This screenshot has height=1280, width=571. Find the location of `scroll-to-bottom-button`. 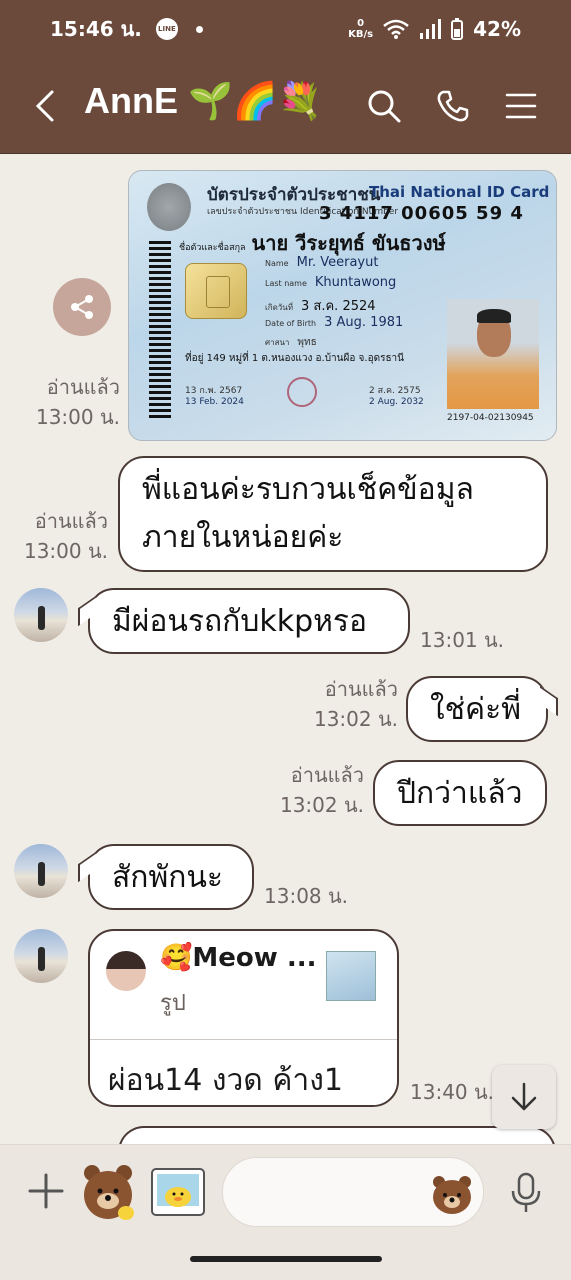

scroll-to-bottom-button is located at coordinates (524, 1097).